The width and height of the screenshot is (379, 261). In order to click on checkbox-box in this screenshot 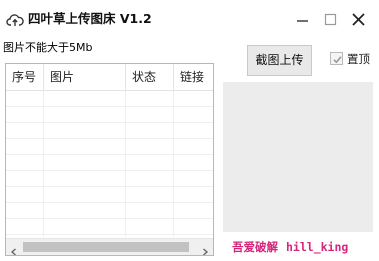, I will do `click(336, 58)`.